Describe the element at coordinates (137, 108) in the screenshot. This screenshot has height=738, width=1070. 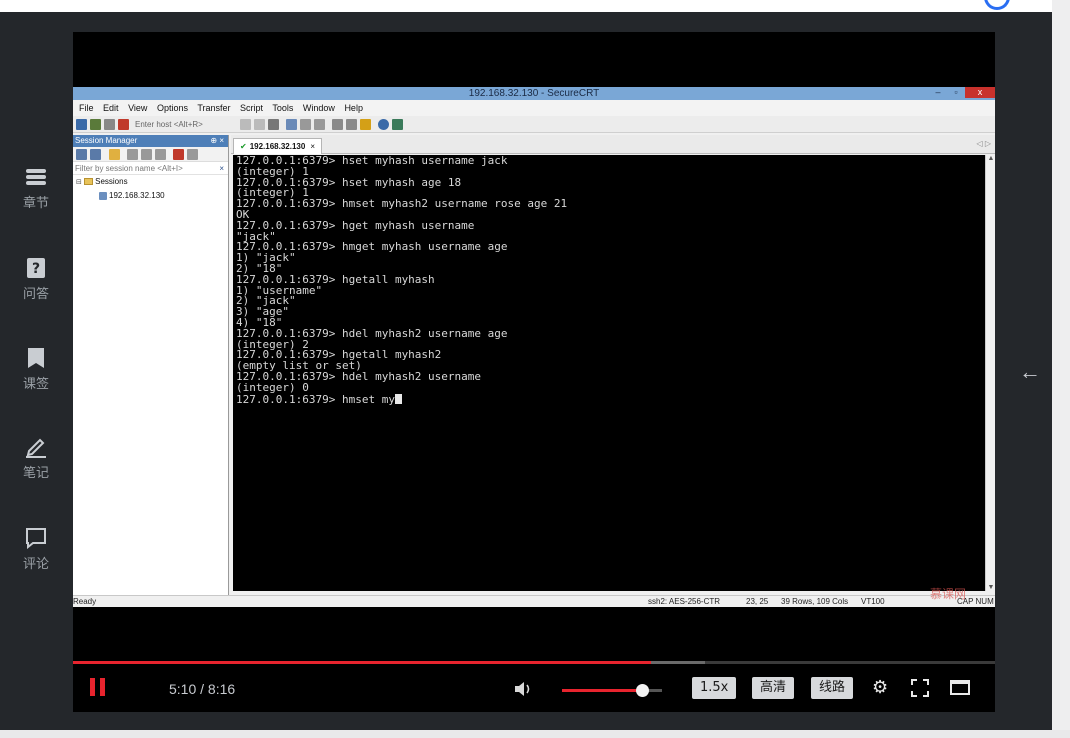
I see `menu-view: View` at that location.